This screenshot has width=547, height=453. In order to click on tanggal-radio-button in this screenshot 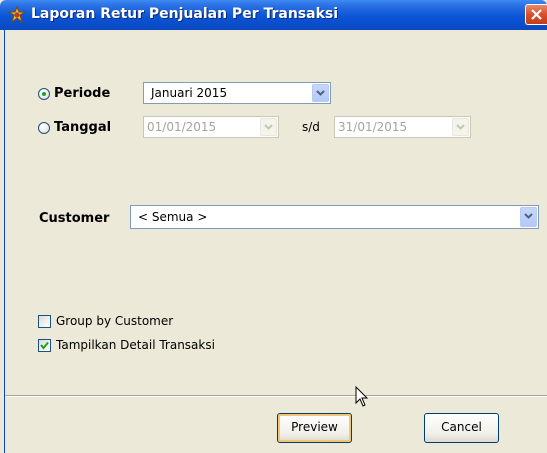, I will do `click(44, 127)`.